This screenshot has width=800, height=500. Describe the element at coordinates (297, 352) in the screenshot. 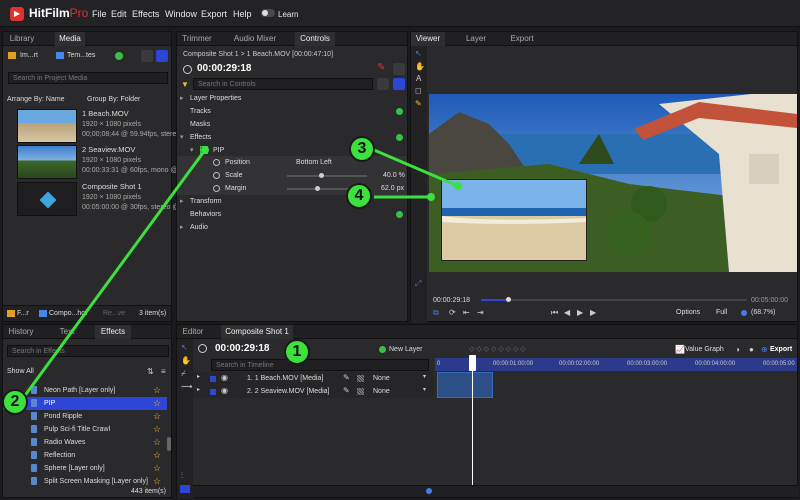

I see `callout-1: 1` at that location.